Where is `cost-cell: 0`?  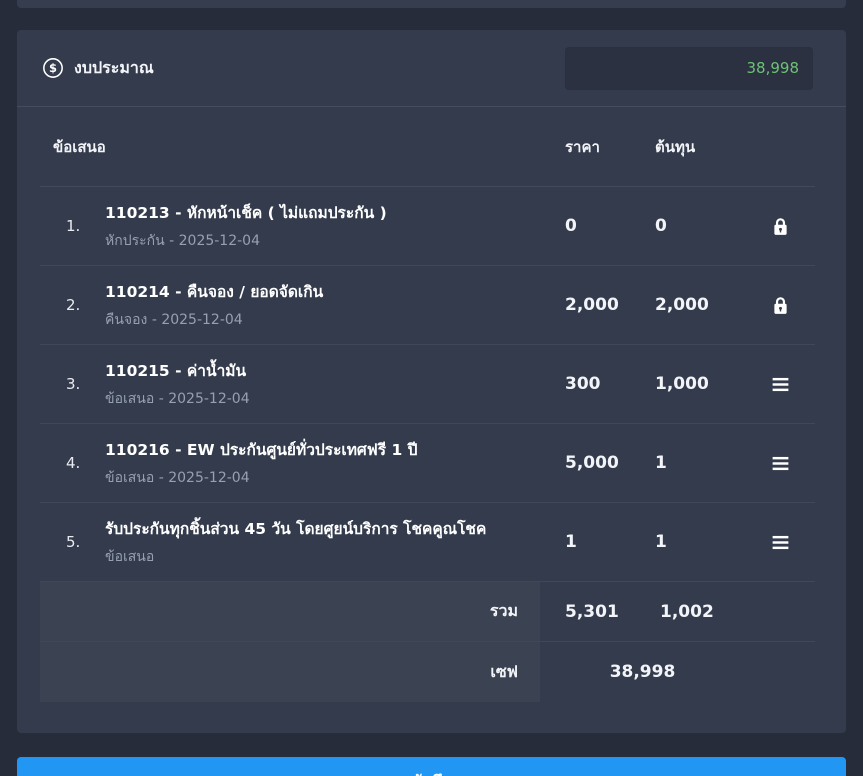 cost-cell: 0 is located at coordinates (661, 226).